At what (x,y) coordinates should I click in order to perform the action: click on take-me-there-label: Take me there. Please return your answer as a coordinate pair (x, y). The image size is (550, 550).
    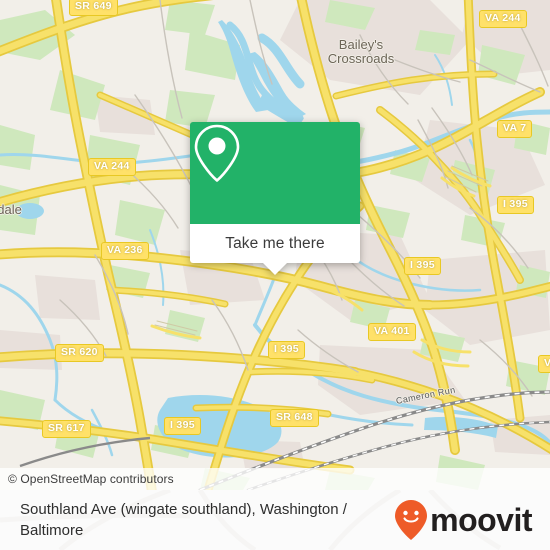
    Looking at the image, I should click on (275, 243).